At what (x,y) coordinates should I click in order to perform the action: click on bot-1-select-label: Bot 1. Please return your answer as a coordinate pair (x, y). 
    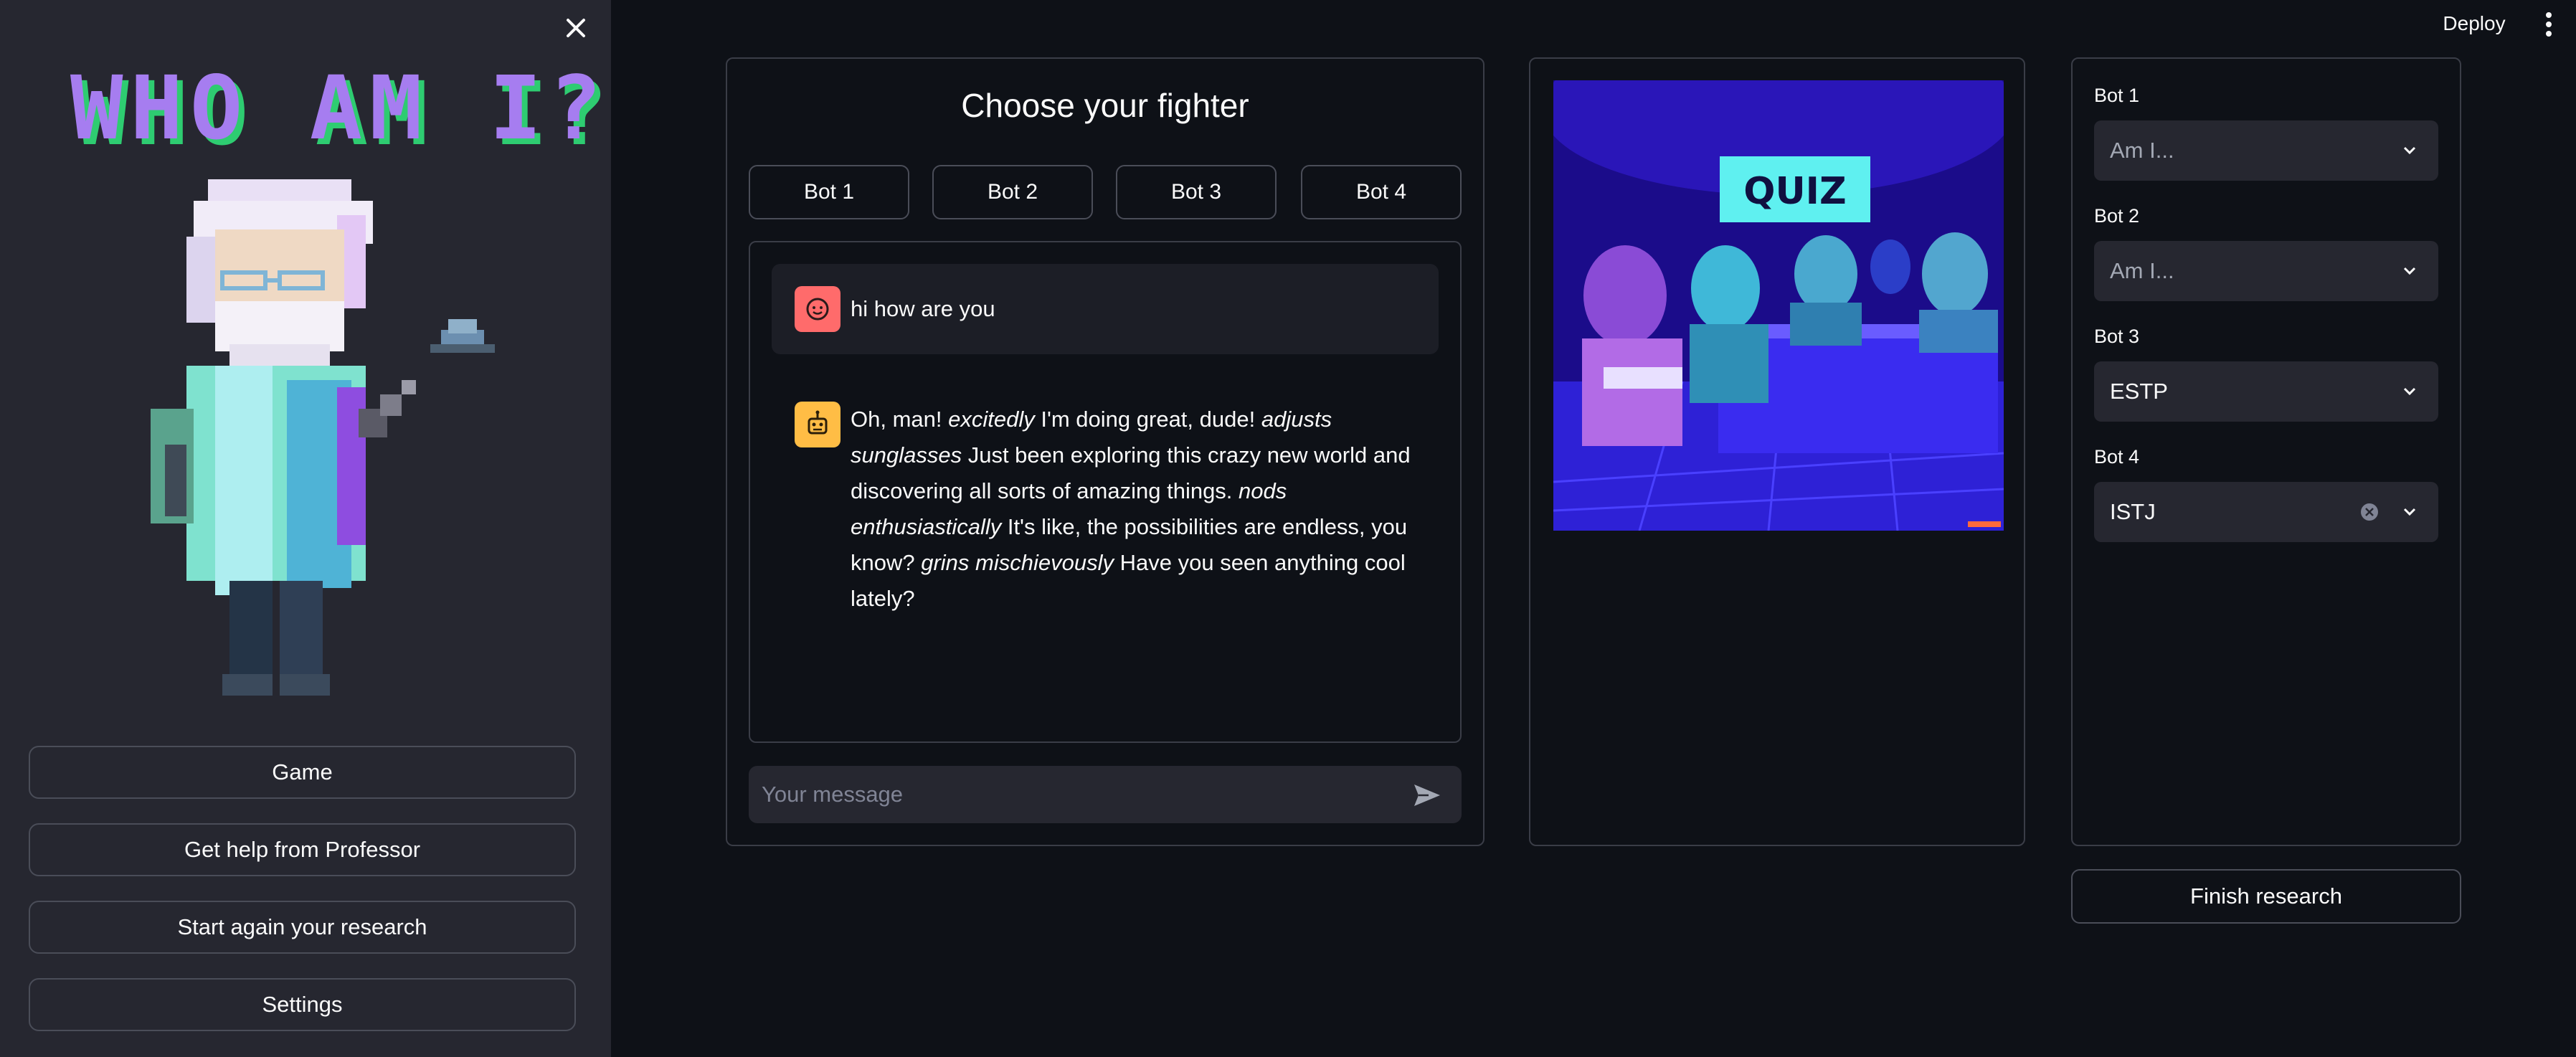
    Looking at the image, I should click on (2117, 95).